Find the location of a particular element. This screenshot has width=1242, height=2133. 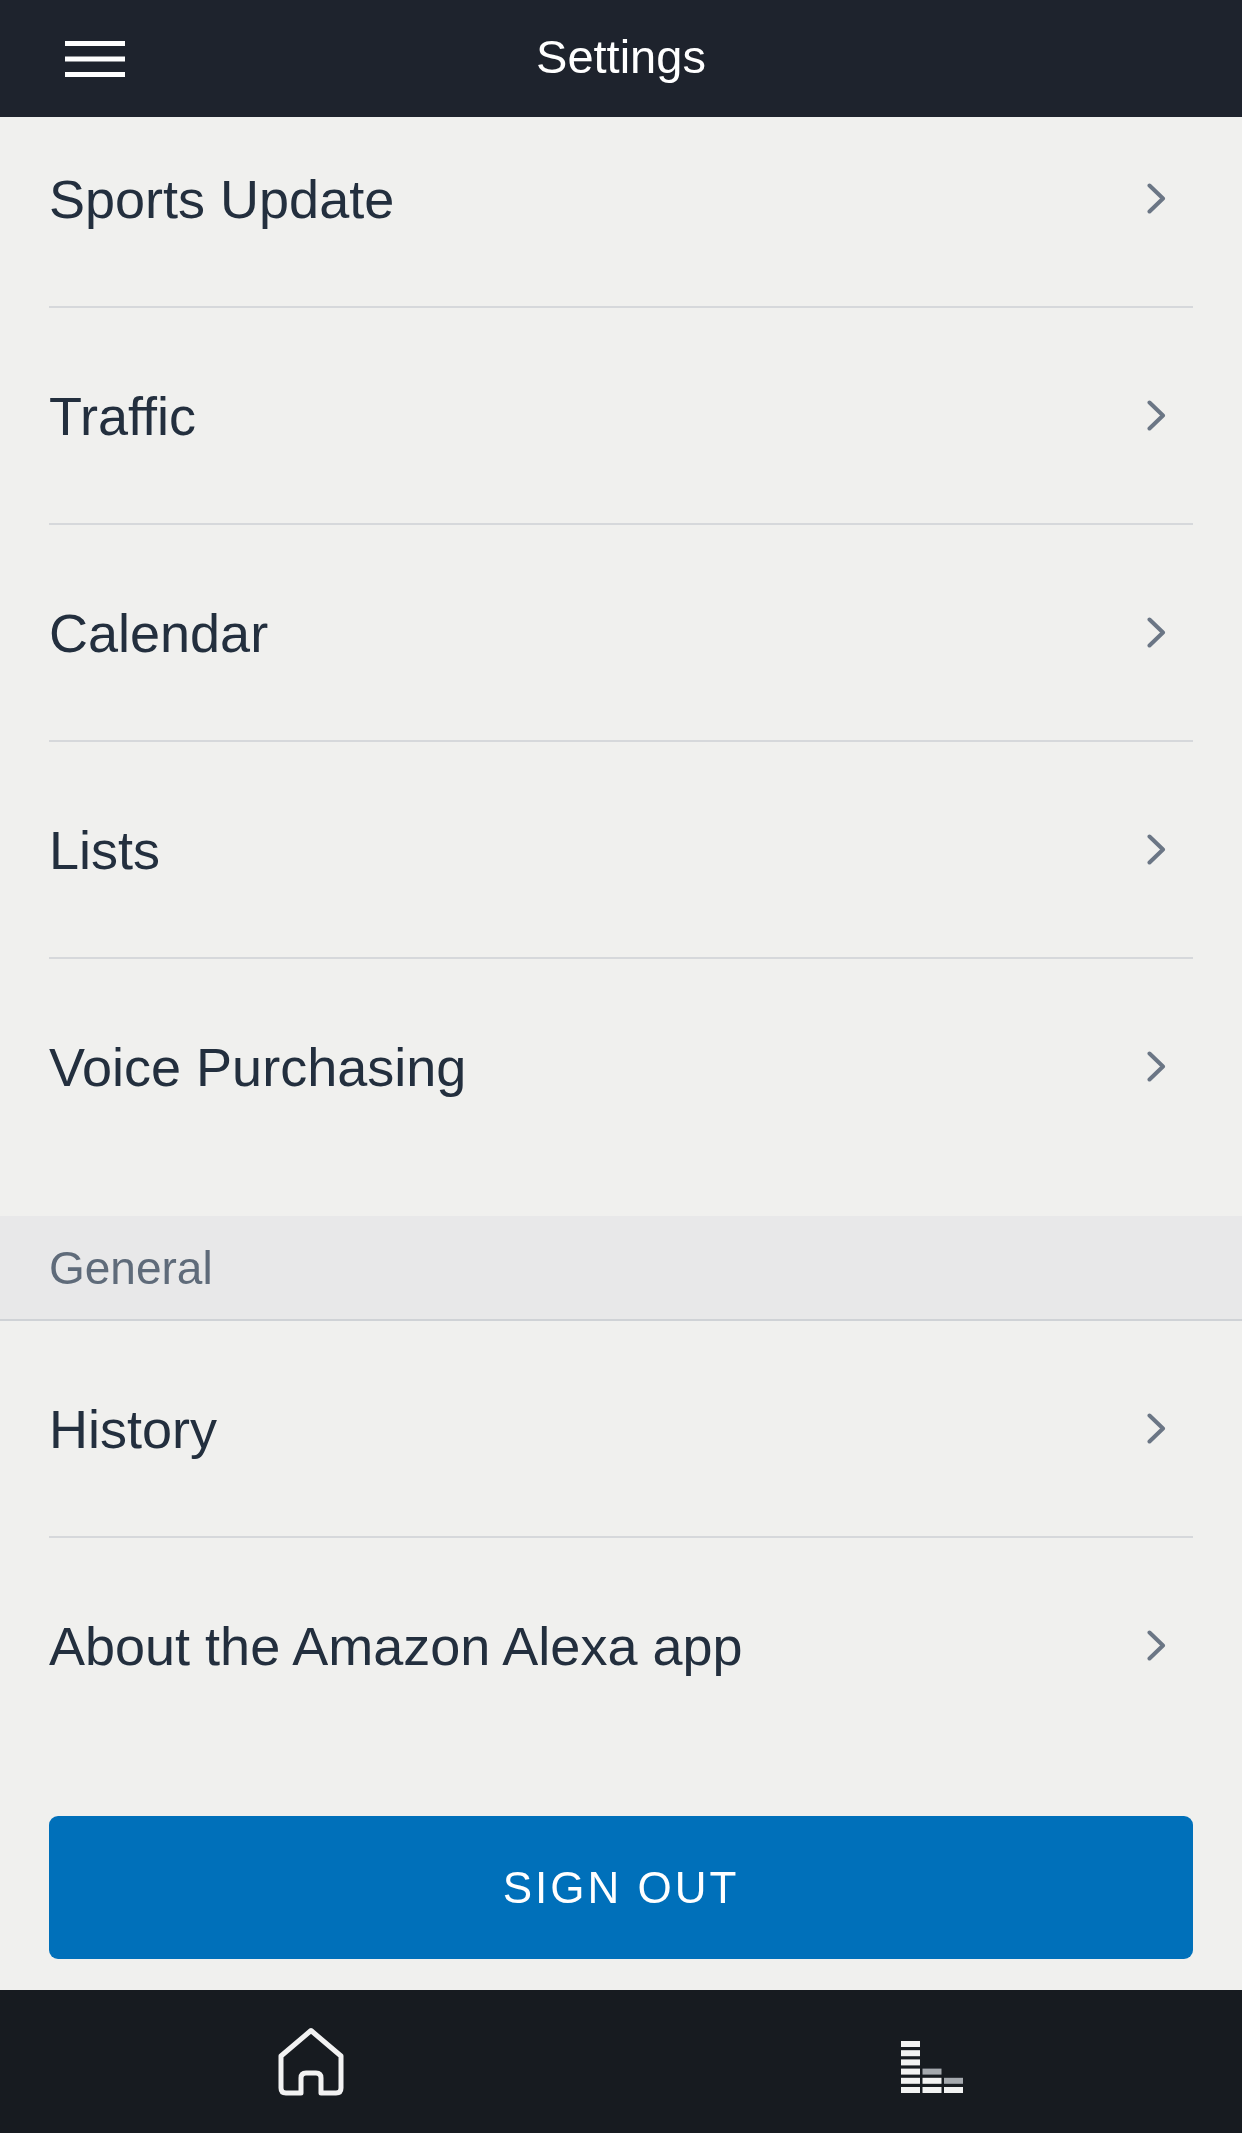

settings-item: Calendar is located at coordinates (621, 633).